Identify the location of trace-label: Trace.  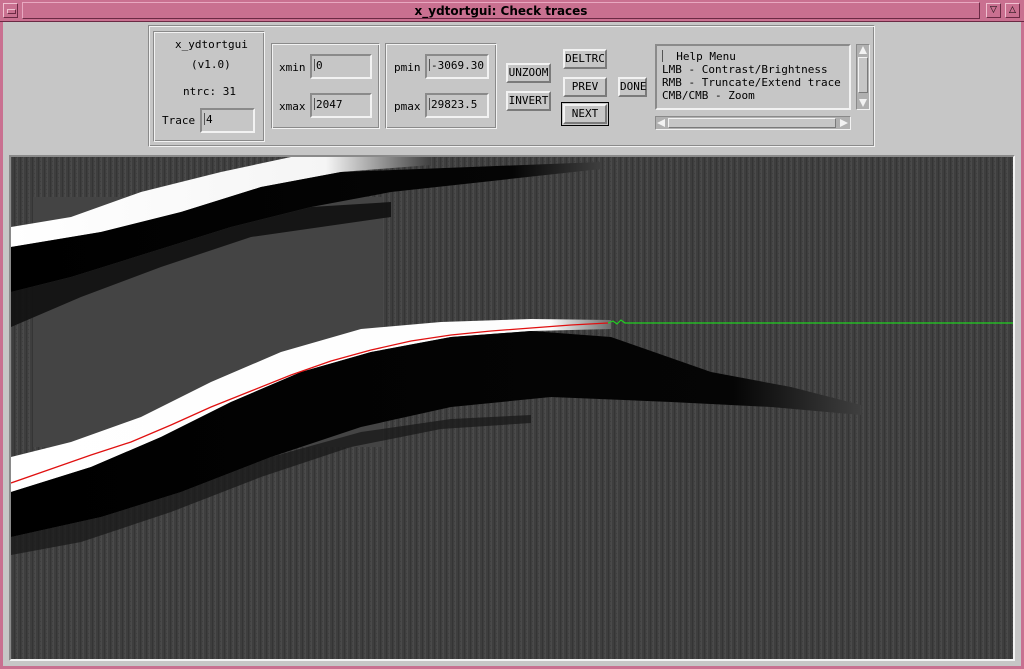
(179, 120).